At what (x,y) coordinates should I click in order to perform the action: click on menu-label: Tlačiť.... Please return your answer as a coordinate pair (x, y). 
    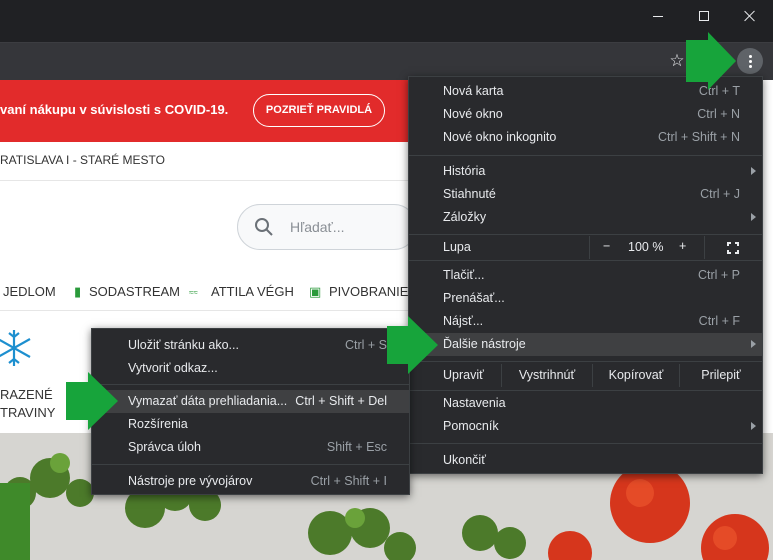
    Looking at the image, I should click on (464, 275).